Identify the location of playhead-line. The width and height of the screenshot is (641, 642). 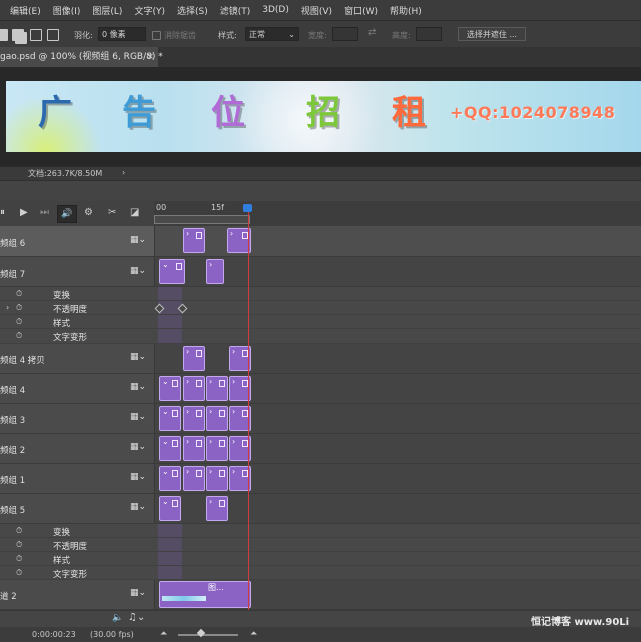
(248, 409).